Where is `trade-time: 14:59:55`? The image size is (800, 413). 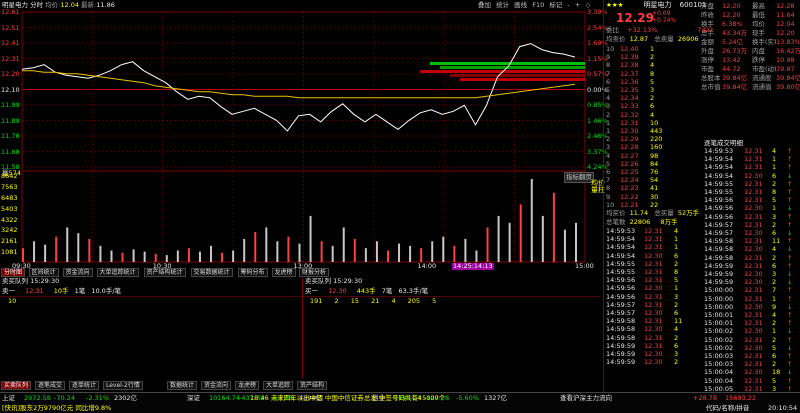 trade-time: 14:59:55 is located at coordinates (719, 192).